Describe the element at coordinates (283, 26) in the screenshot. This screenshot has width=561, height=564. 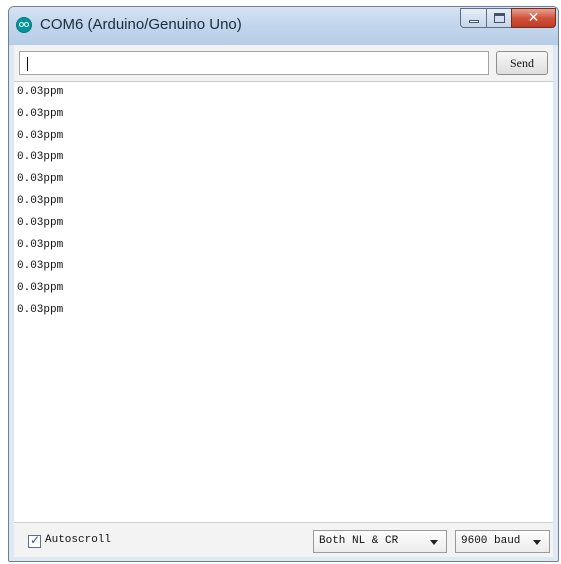
I see `title-bar: COM6 (Arduino/Genuino Uno) ✕` at that location.